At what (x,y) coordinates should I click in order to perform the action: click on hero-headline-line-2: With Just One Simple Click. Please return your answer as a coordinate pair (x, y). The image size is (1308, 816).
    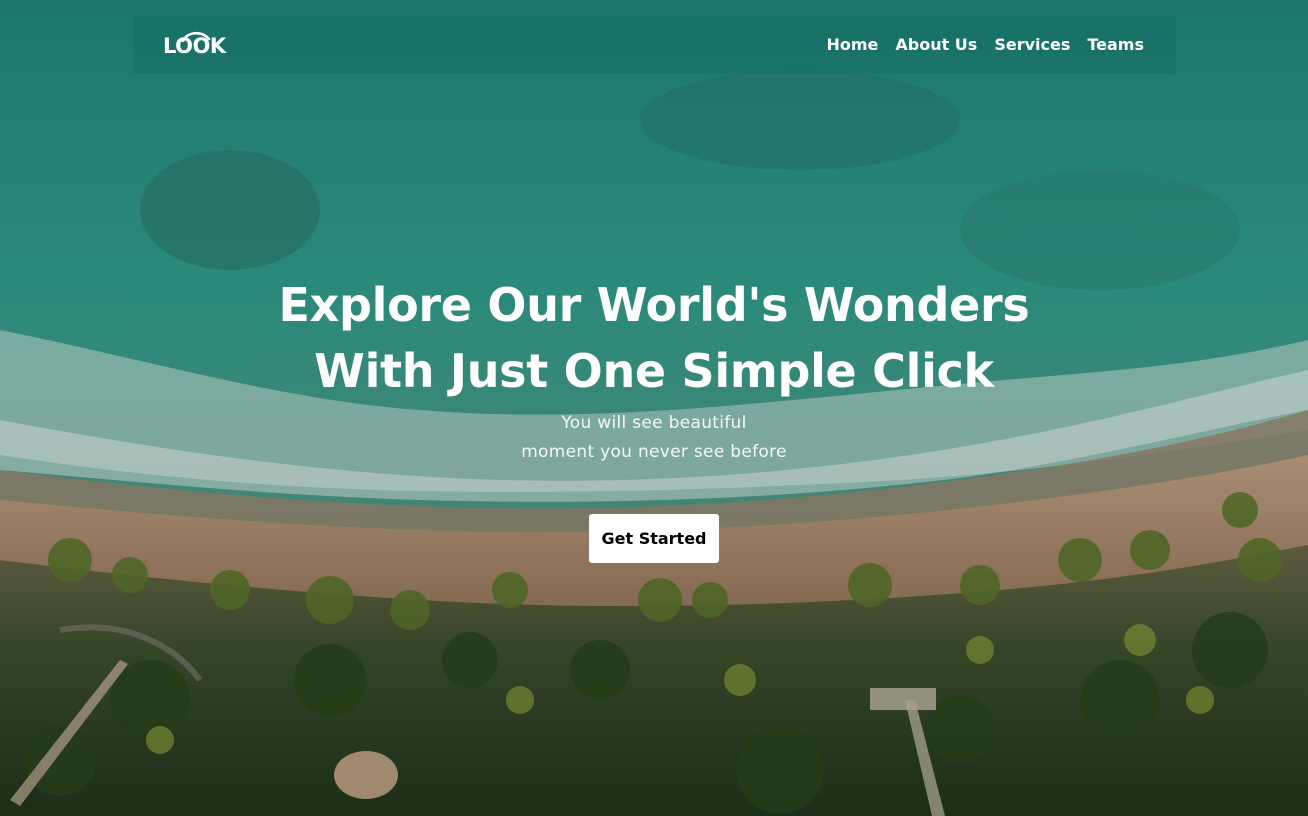
    Looking at the image, I should click on (654, 371).